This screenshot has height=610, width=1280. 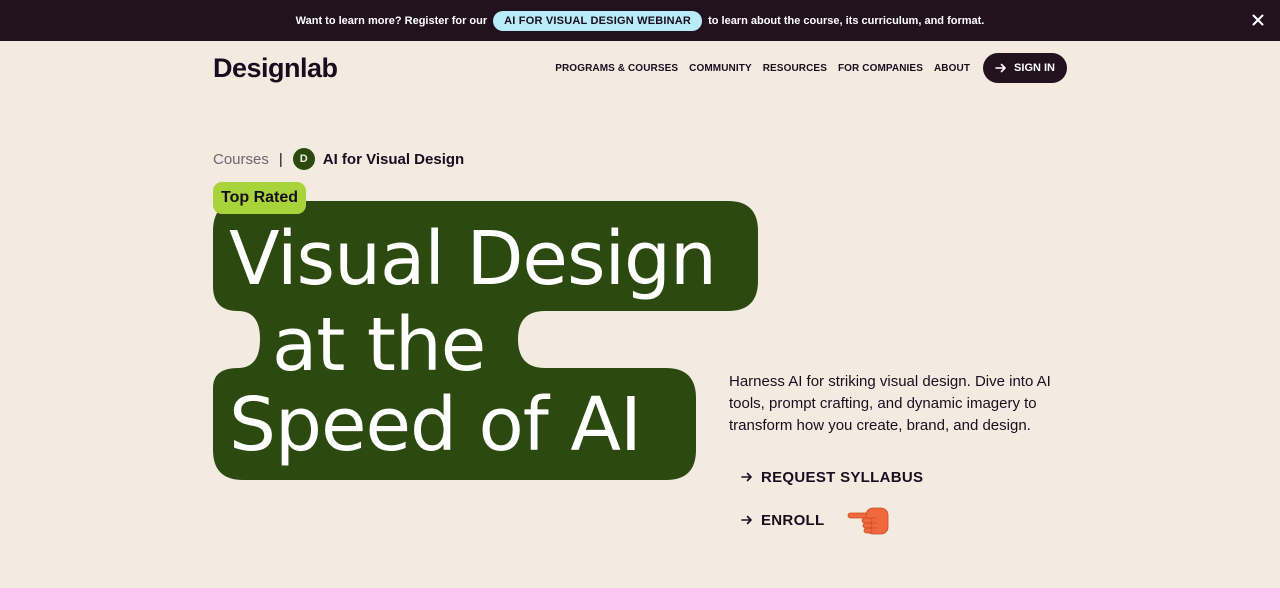 I want to click on breadcrumb-courses: Courses, so click(x=241, y=159).